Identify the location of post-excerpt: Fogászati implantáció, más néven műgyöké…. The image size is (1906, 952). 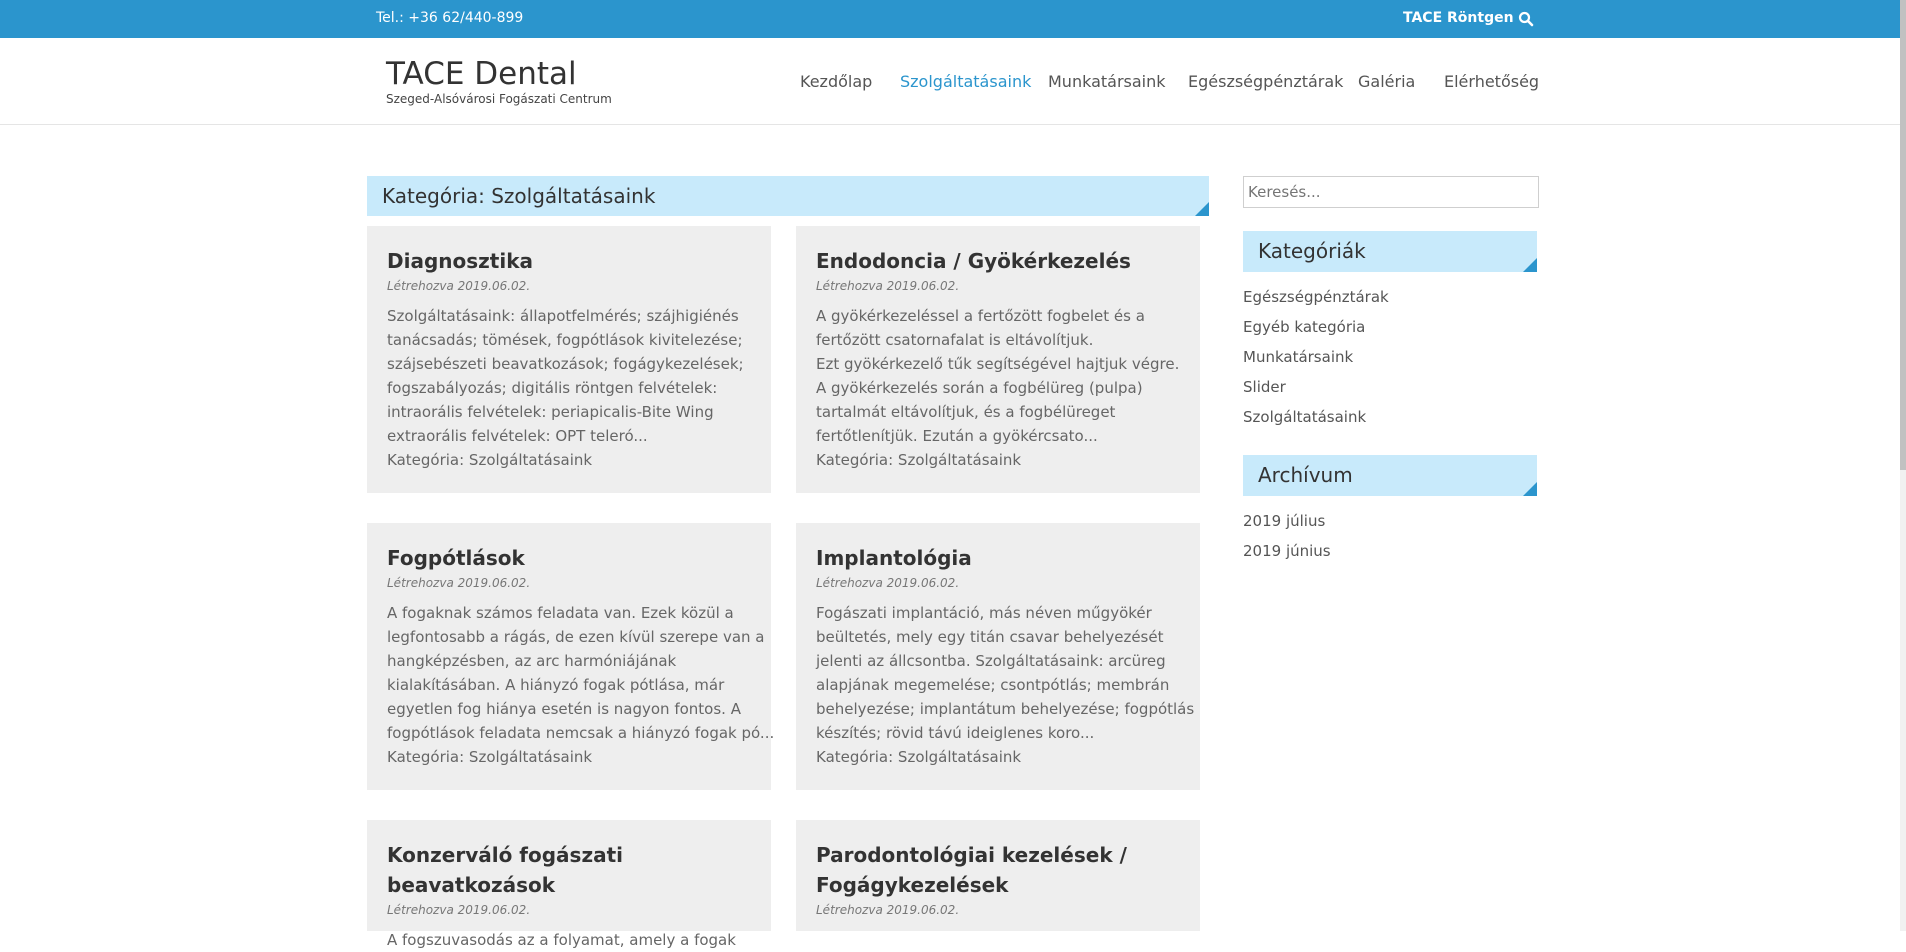
(1005, 673).